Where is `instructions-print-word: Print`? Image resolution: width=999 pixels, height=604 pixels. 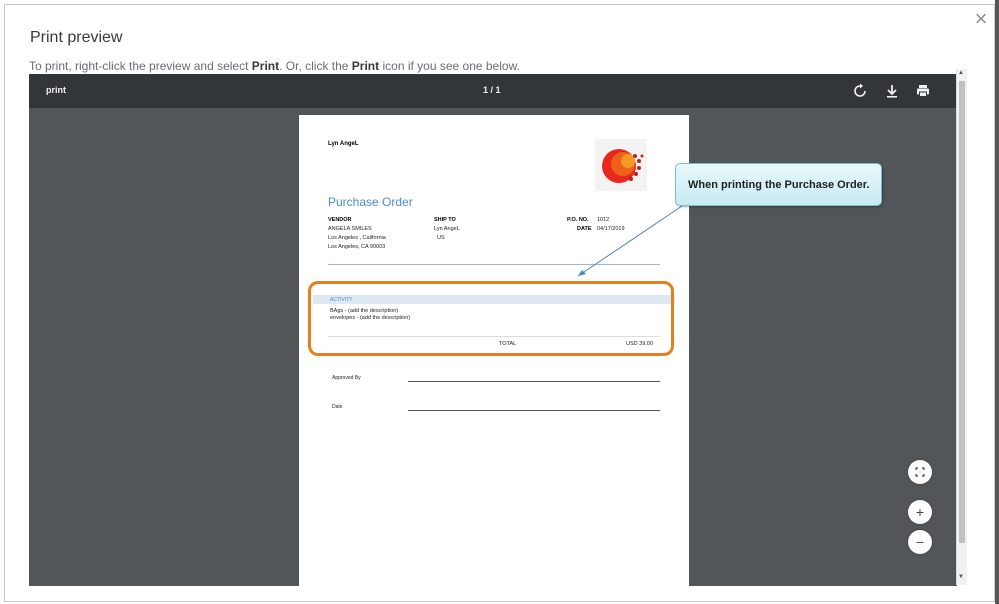 instructions-print-word: Print is located at coordinates (265, 66).